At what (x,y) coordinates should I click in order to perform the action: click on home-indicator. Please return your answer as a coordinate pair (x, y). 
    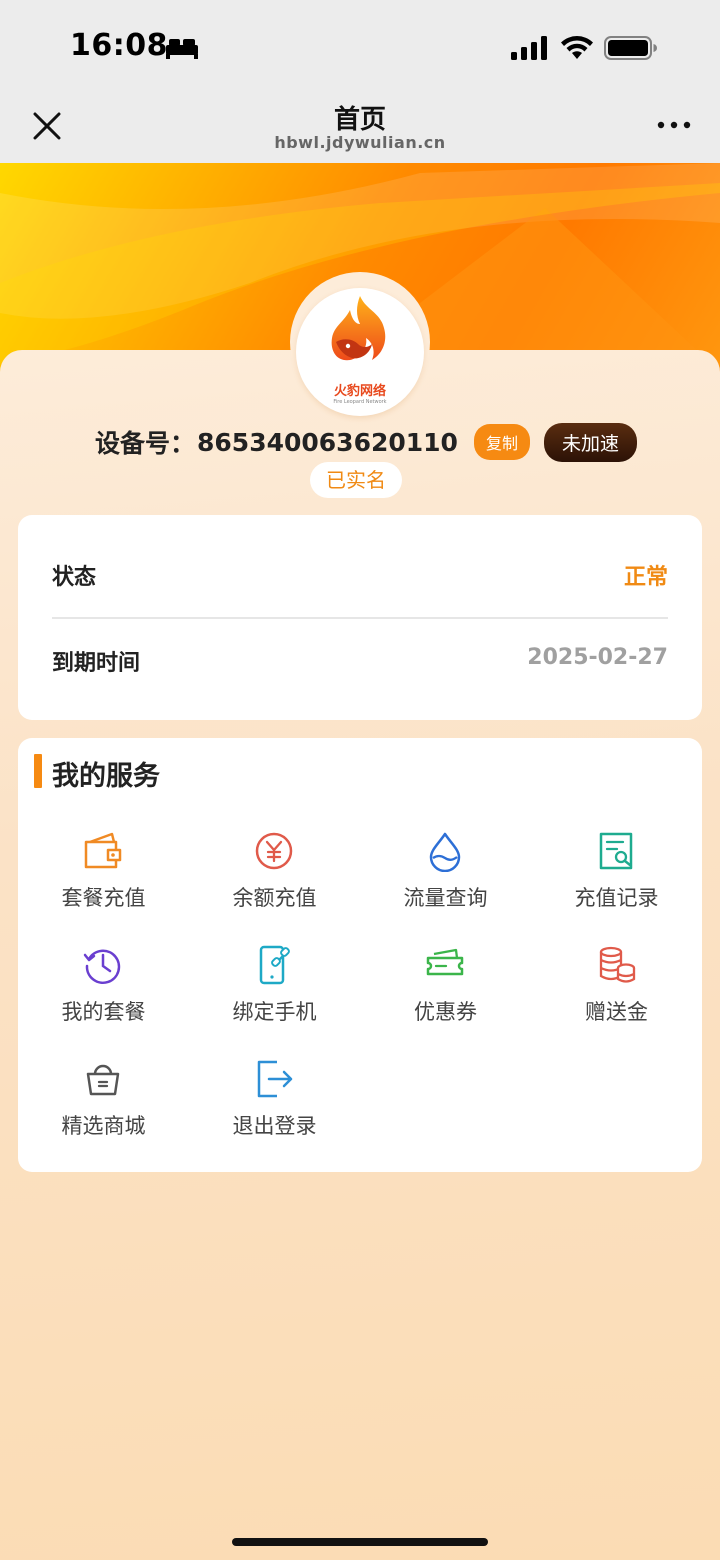
    Looking at the image, I should click on (360, 1542).